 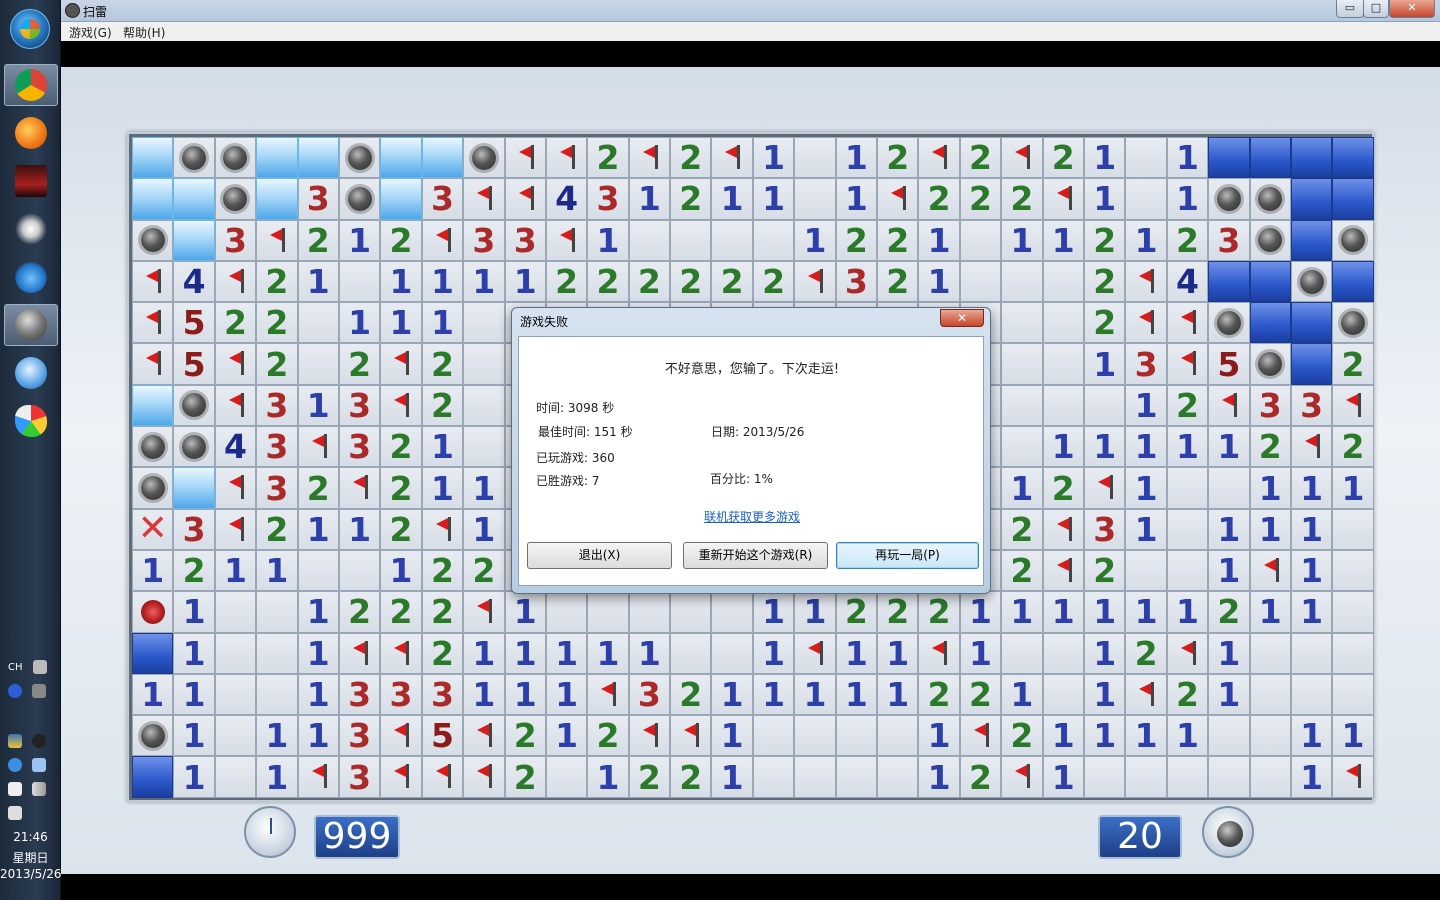 I want to click on restart-button: 重新开始这个游戏(R), so click(x=755, y=555).